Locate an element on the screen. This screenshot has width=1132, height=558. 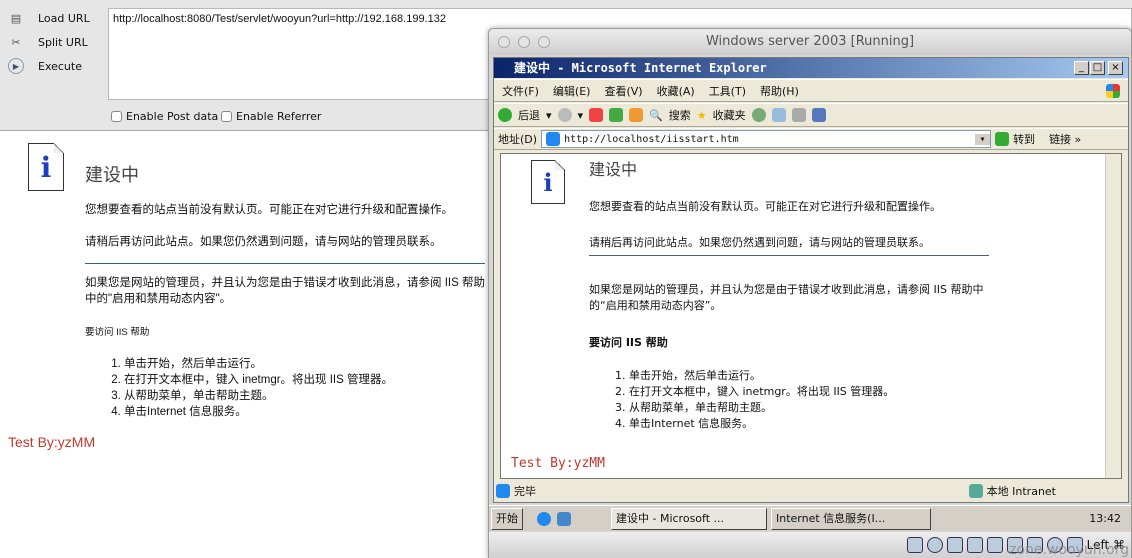
go-button: 转到 is located at coordinates (1024, 139).